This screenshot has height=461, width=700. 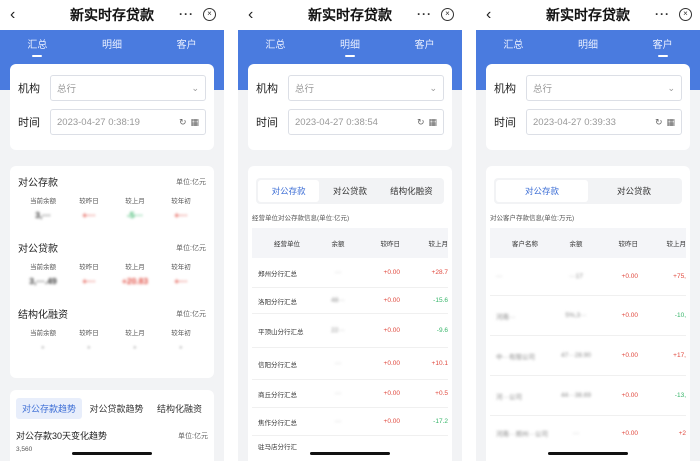 What do you see at coordinates (43, 281) in the screenshot?
I see `balance-value: 3,···.49` at bounding box center [43, 281].